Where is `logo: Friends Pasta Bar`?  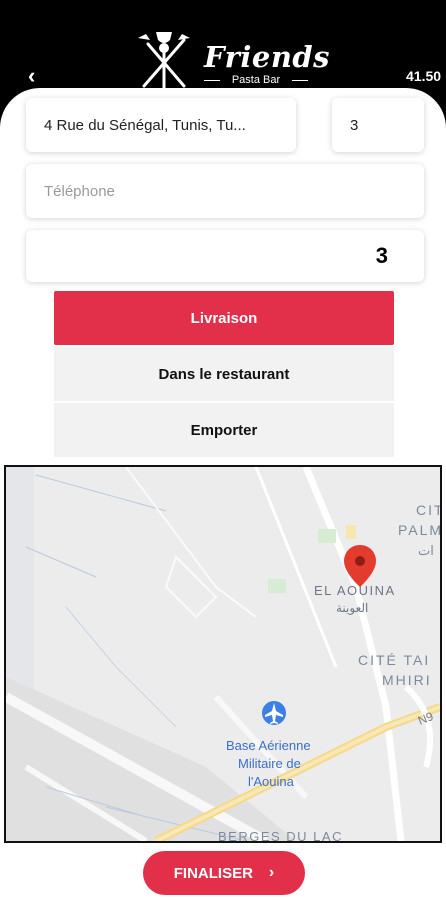 logo: Friends Pasta Bar is located at coordinates (232, 59).